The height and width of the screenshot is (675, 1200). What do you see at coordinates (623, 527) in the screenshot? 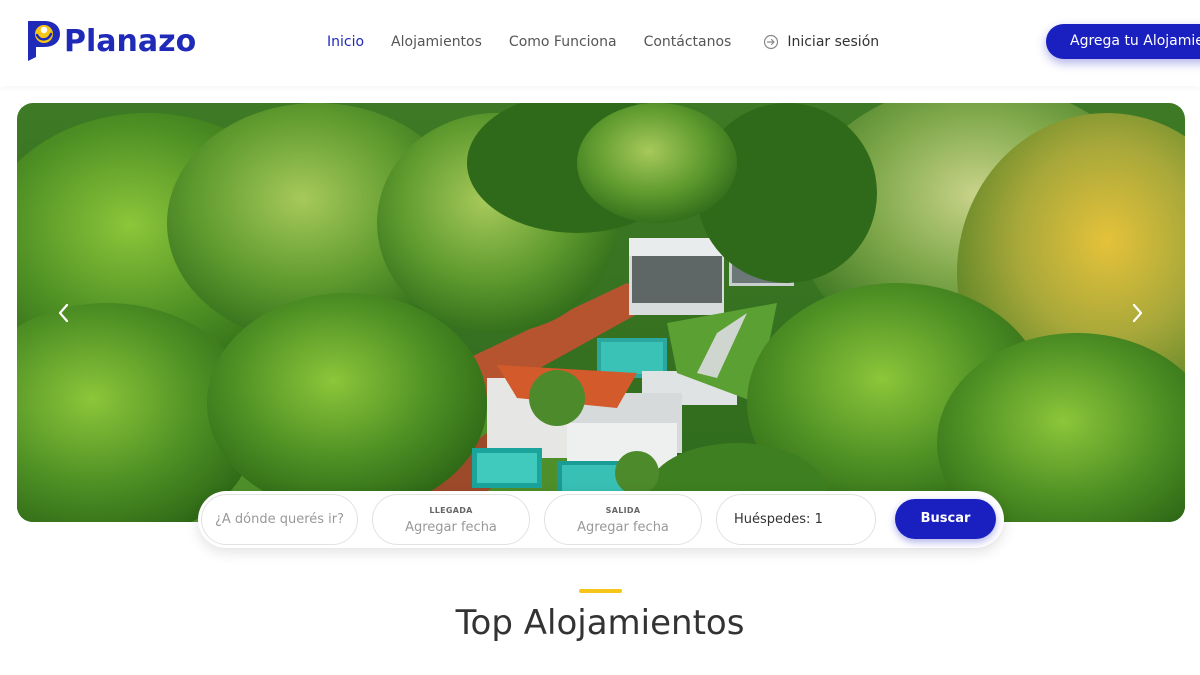
I see `departure-placeholder: Agregar fecha` at bounding box center [623, 527].